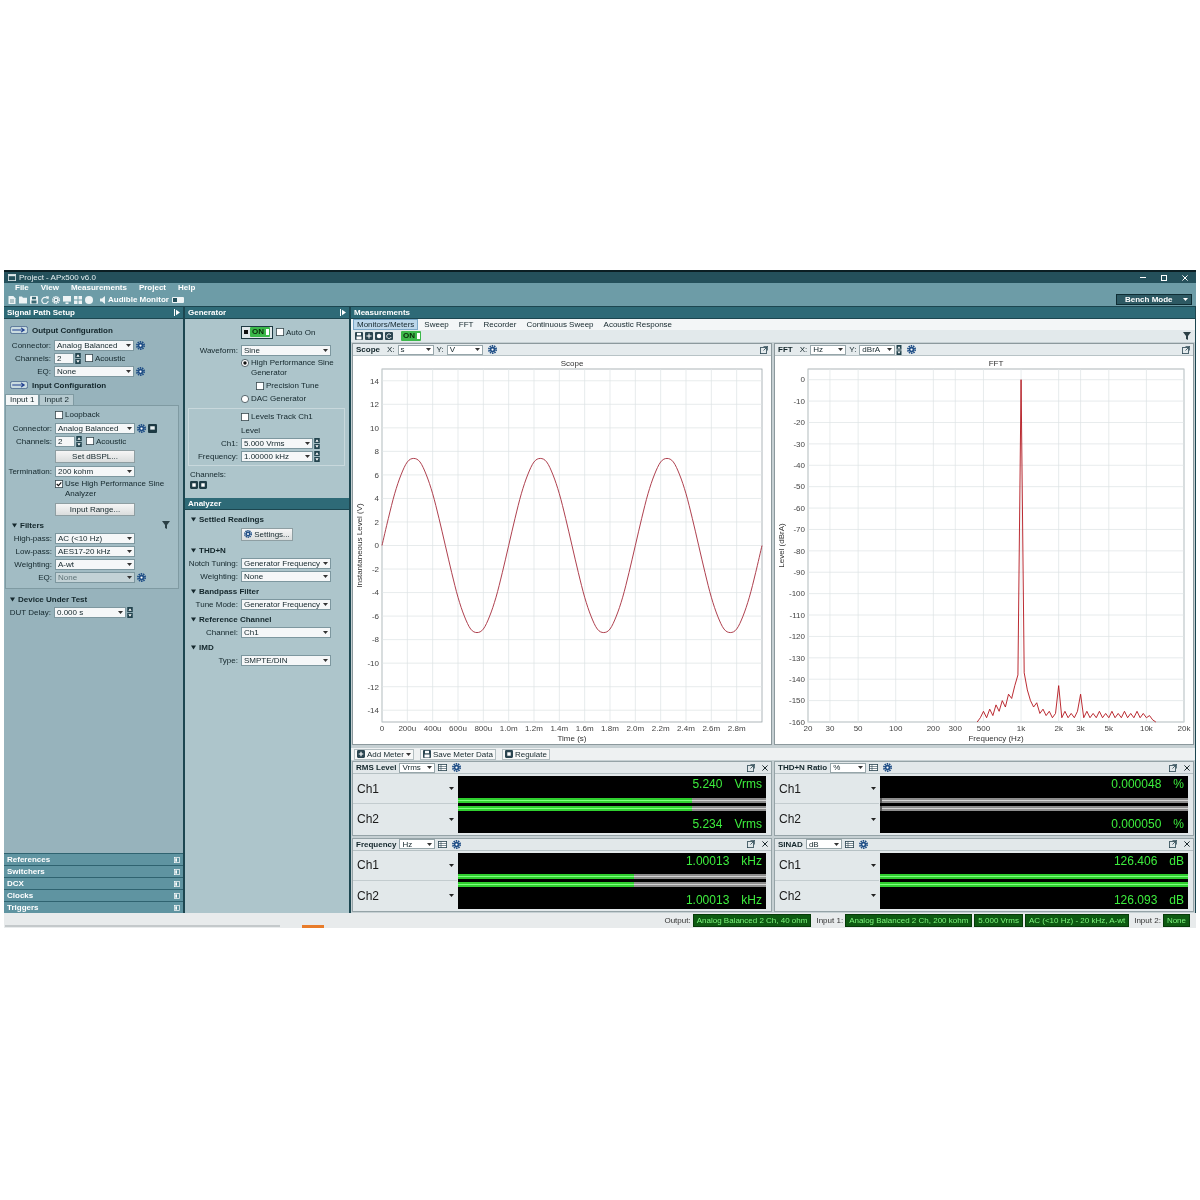 The width and height of the screenshot is (1200, 1200). I want to click on tab: Recorder, so click(500, 324).